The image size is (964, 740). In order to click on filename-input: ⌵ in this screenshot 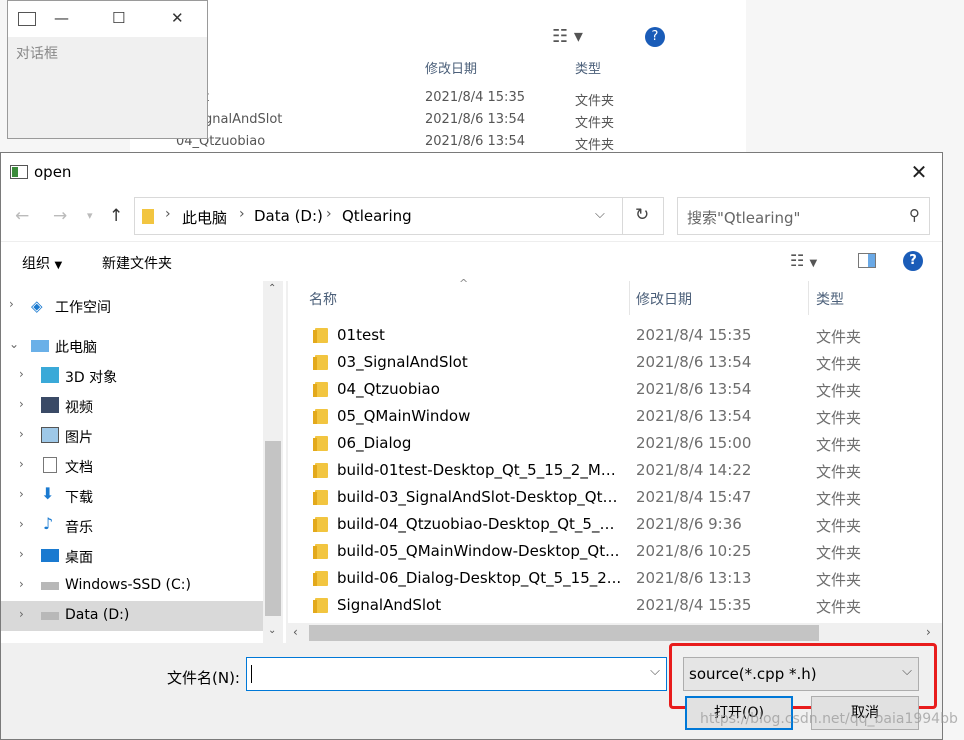, I will do `click(456, 674)`.